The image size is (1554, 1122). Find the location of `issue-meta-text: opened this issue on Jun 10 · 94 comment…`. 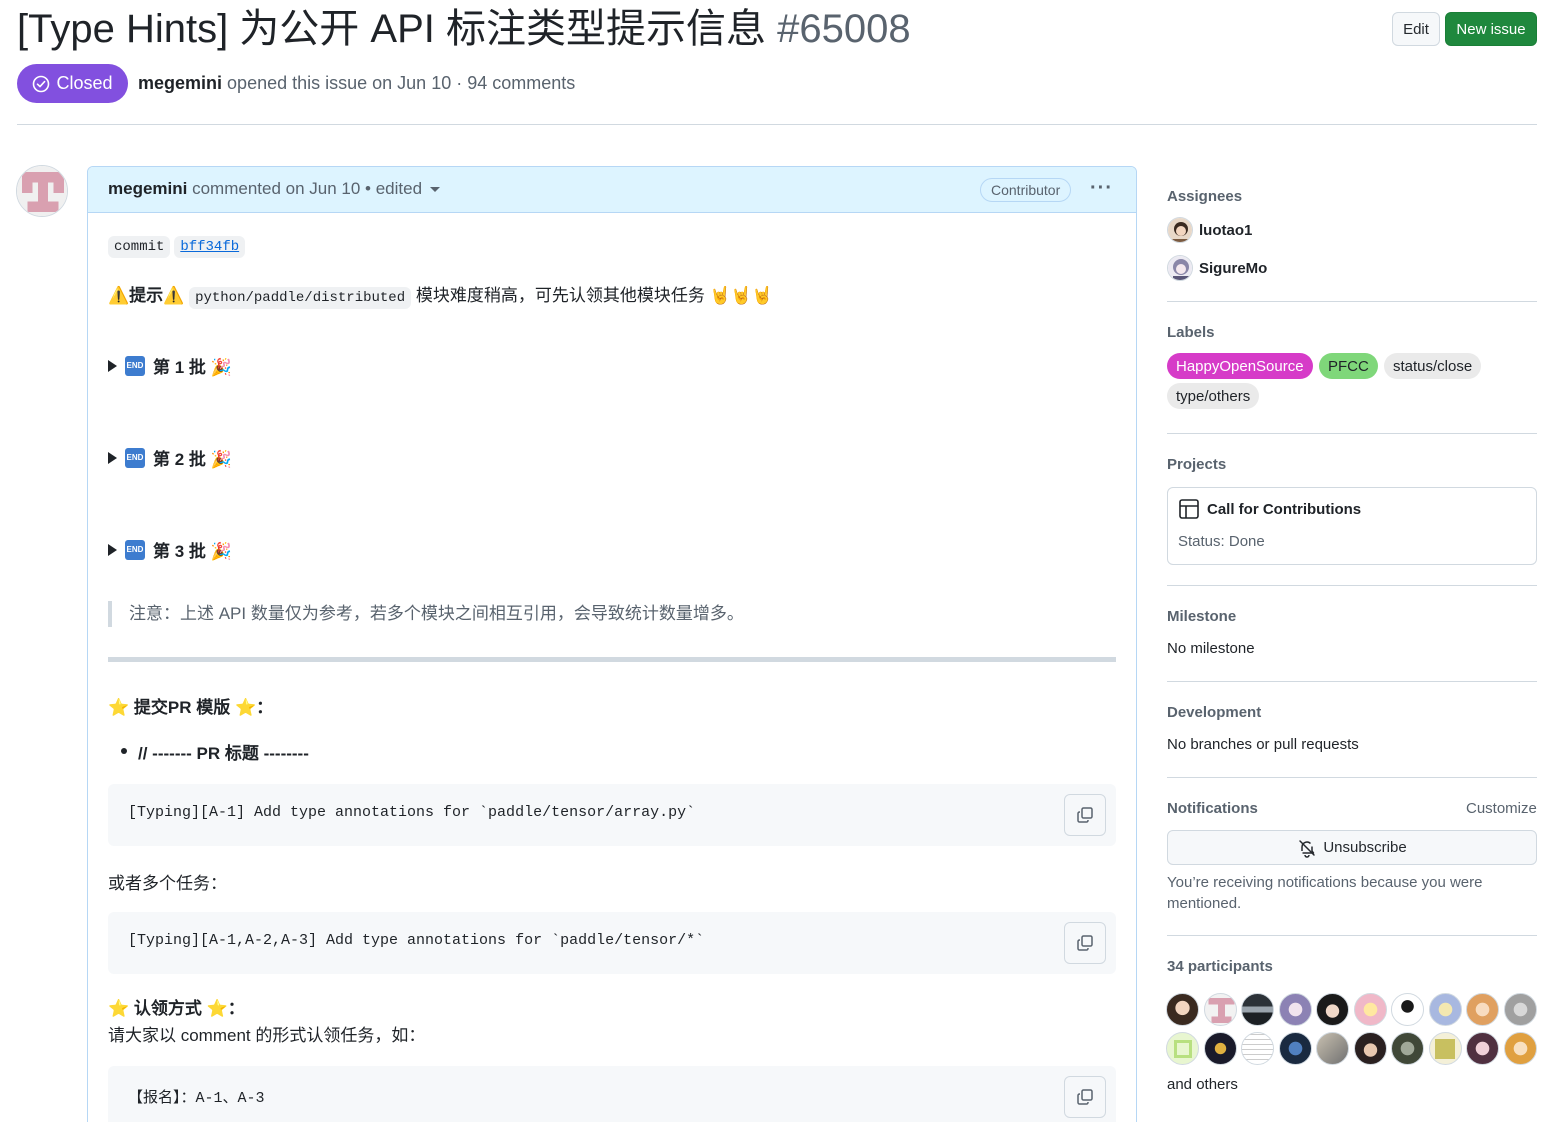

issue-meta-text: opened this issue on Jun 10 · 94 comment… is located at coordinates (401, 83).